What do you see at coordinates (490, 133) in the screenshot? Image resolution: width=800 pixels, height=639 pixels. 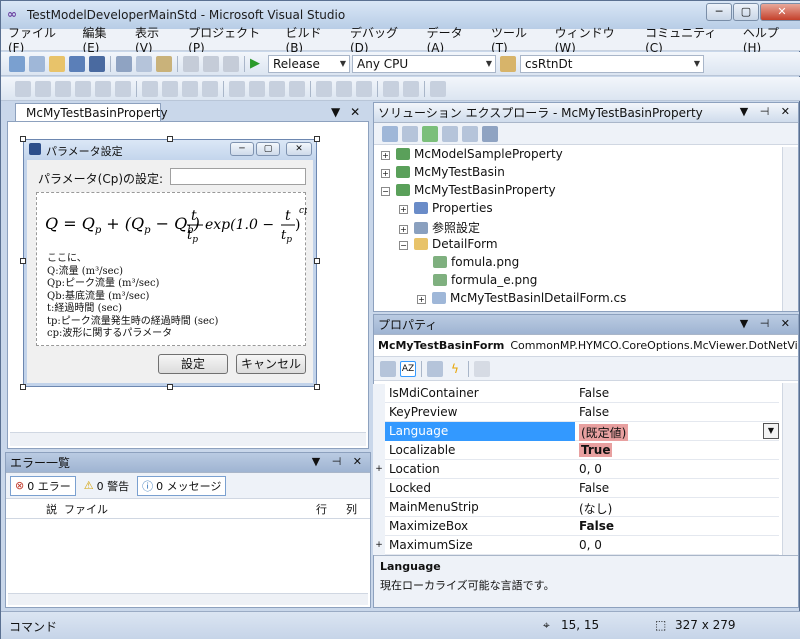 I see `class-diagram-icon` at bounding box center [490, 133].